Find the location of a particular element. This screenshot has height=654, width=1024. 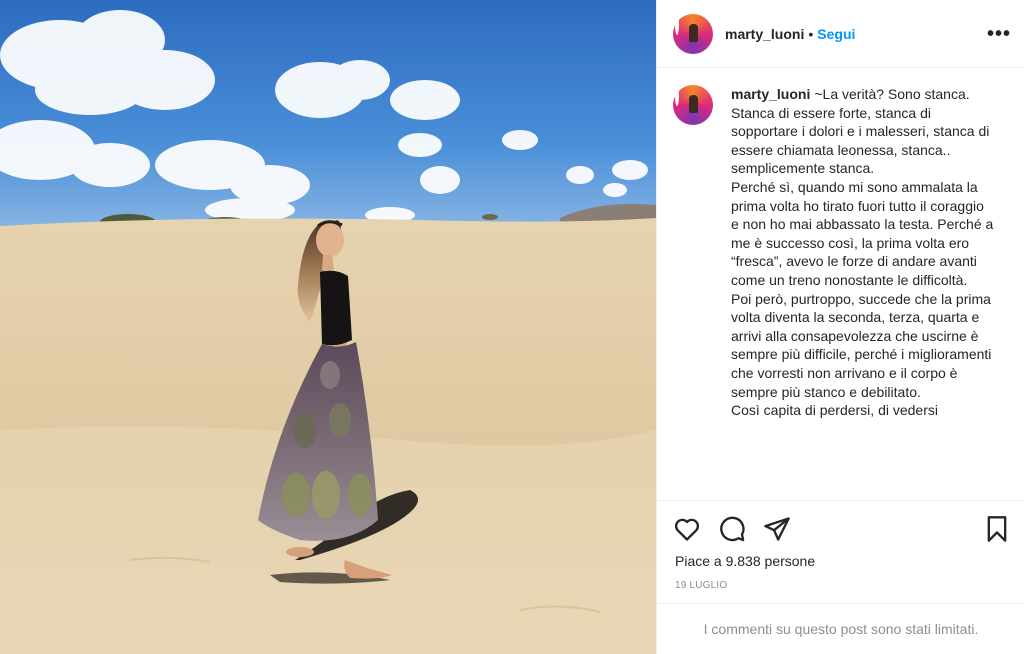

post-header: marty_luoni • Segui ••• is located at coordinates (840, 34).